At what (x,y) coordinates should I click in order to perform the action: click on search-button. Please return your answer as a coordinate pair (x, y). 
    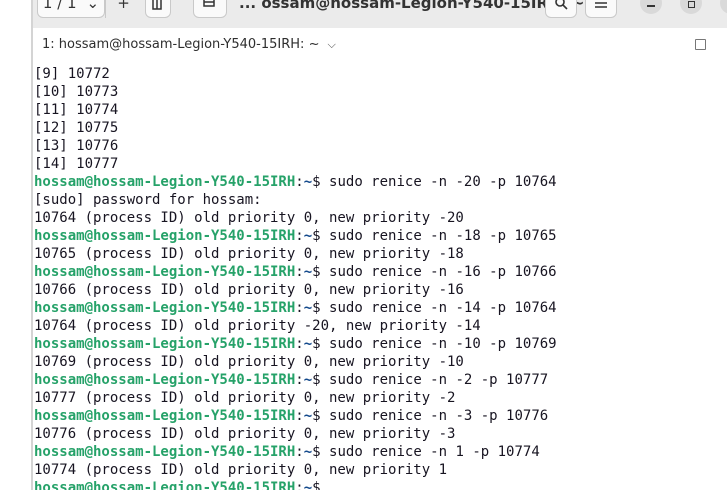
    Looking at the image, I should click on (561, 9).